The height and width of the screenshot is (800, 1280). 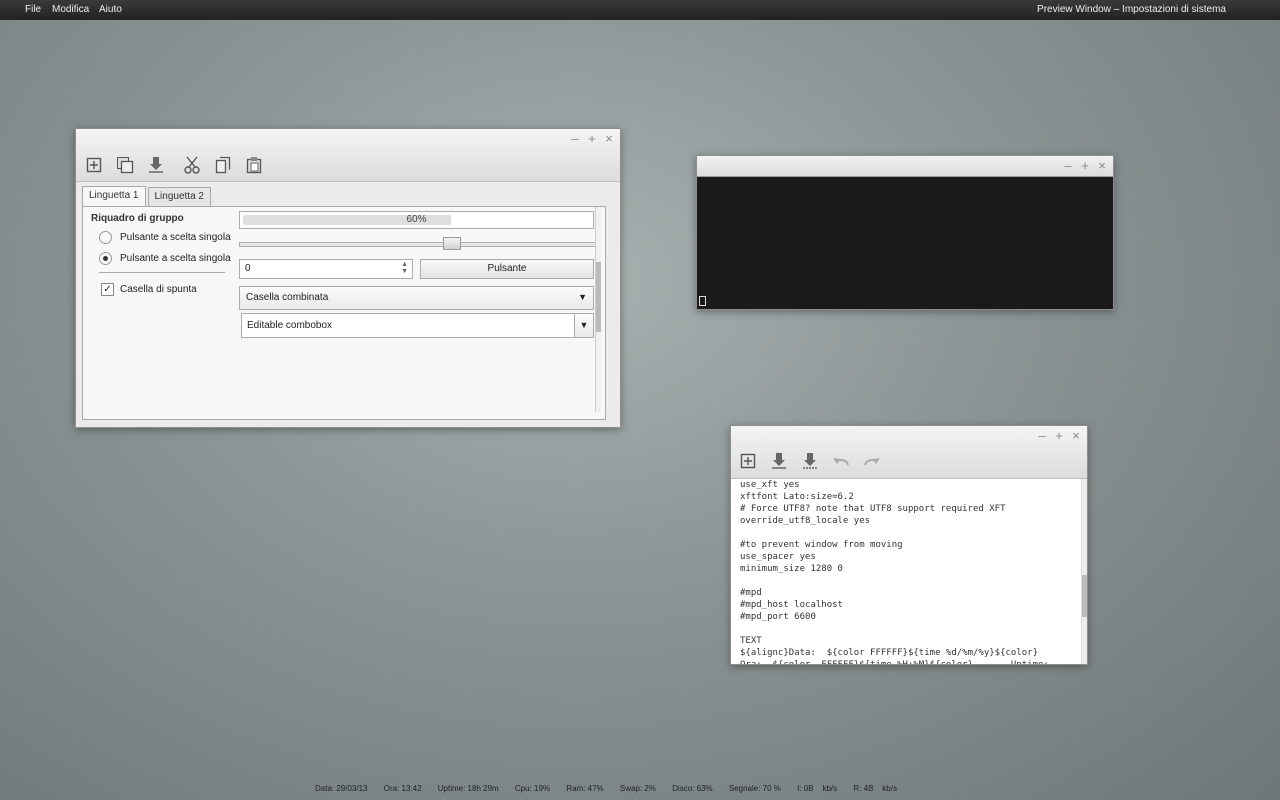 I want to click on editor-toolbar, so click(x=911, y=461).